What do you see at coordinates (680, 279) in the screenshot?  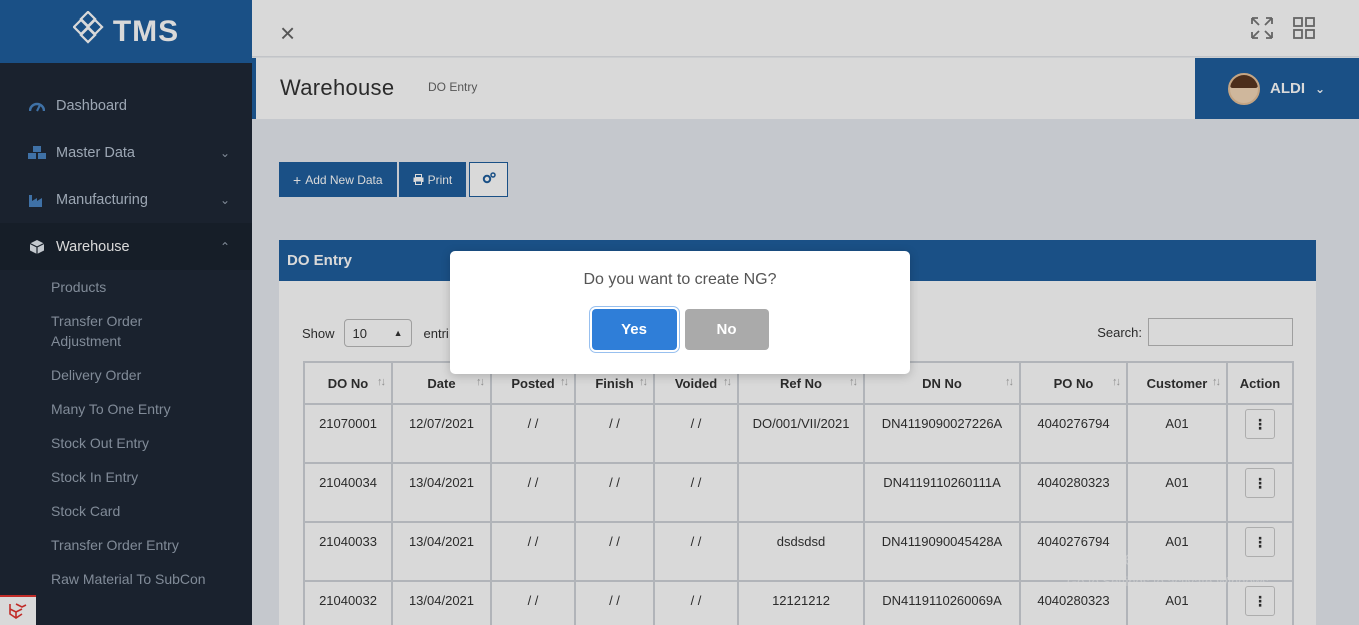 I see `dialog-message: Do you want to create NG?` at bounding box center [680, 279].